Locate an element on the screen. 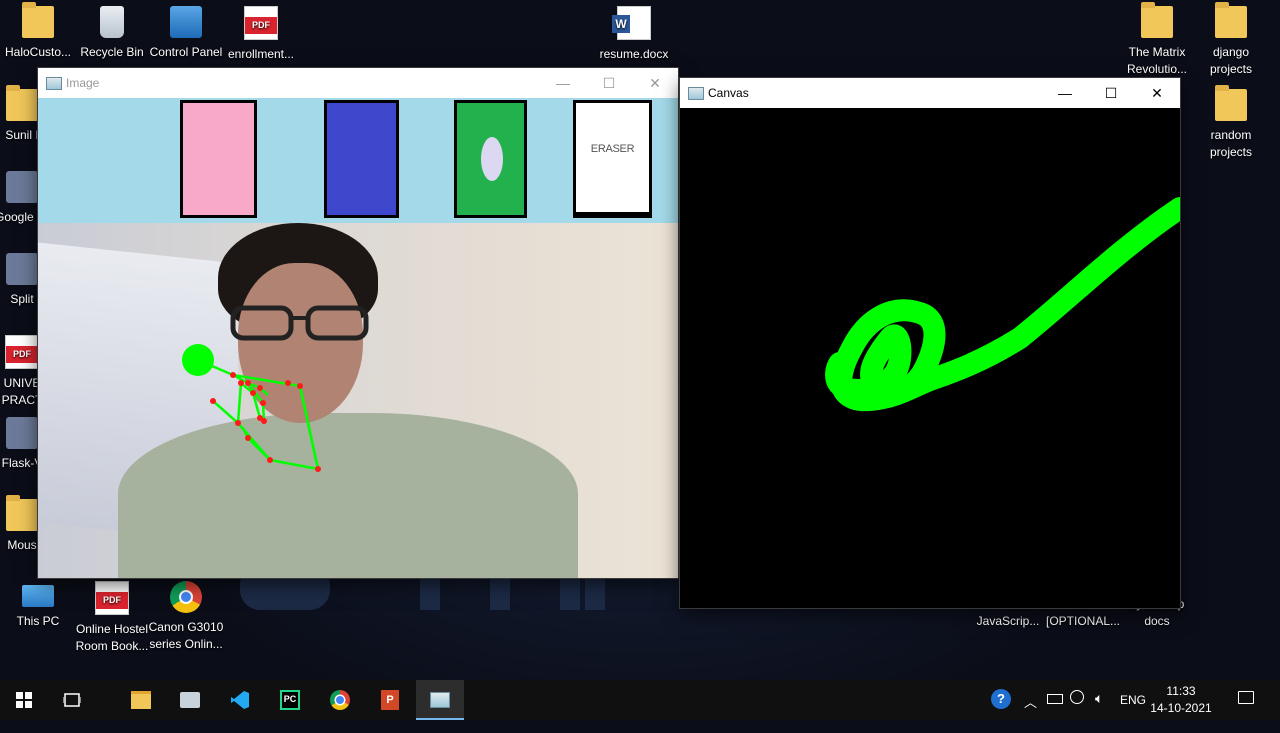 Image resolution: width=1280 pixels, height=733 pixels. desktop-icon-recycle-bin: Recycle Bin is located at coordinates (112, 31).